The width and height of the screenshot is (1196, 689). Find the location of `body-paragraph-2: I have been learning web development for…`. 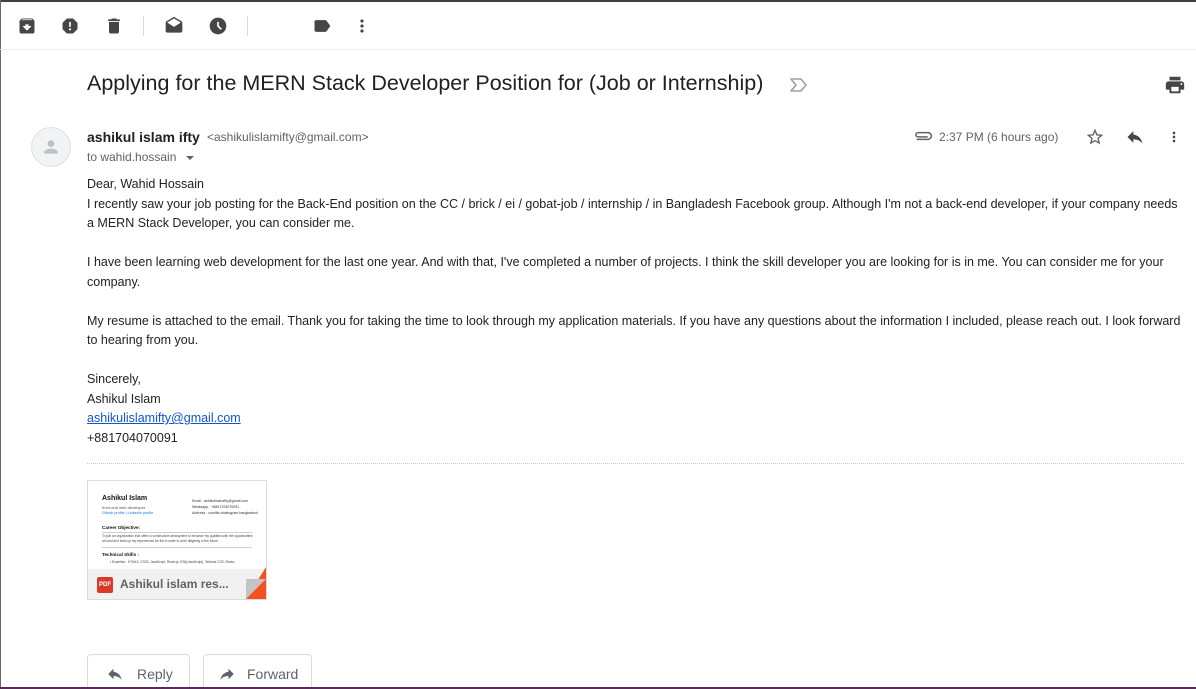

body-paragraph-2: I have been learning web development for… is located at coordinates (625, 272).